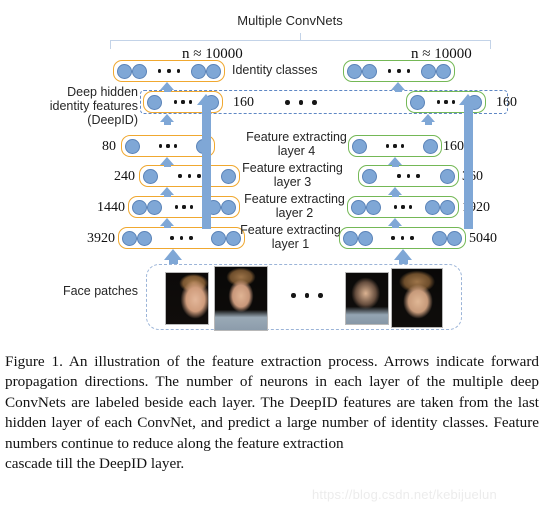  I want to click on arrow-up-left-l1-to-l2, so click(167, 223).